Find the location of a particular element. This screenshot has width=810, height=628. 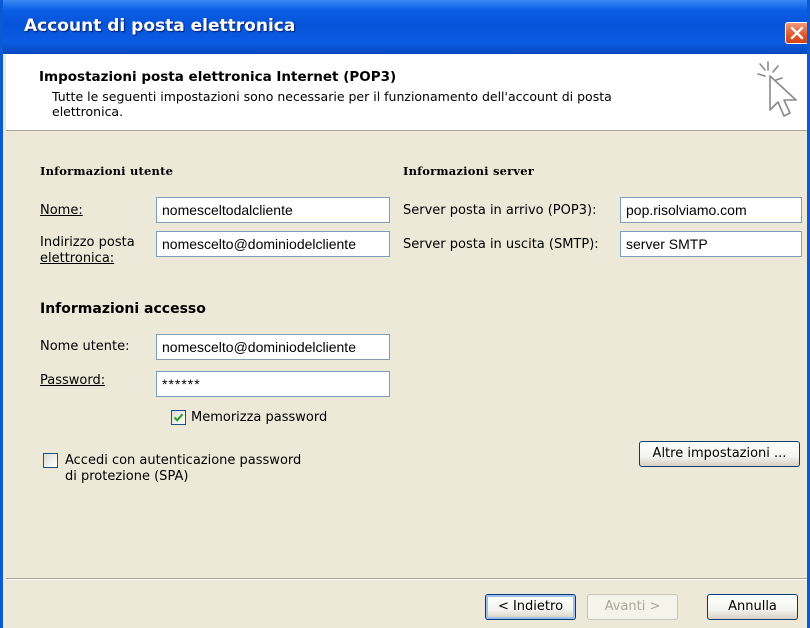

password-field: ****** is located at coordinates (273, 384).